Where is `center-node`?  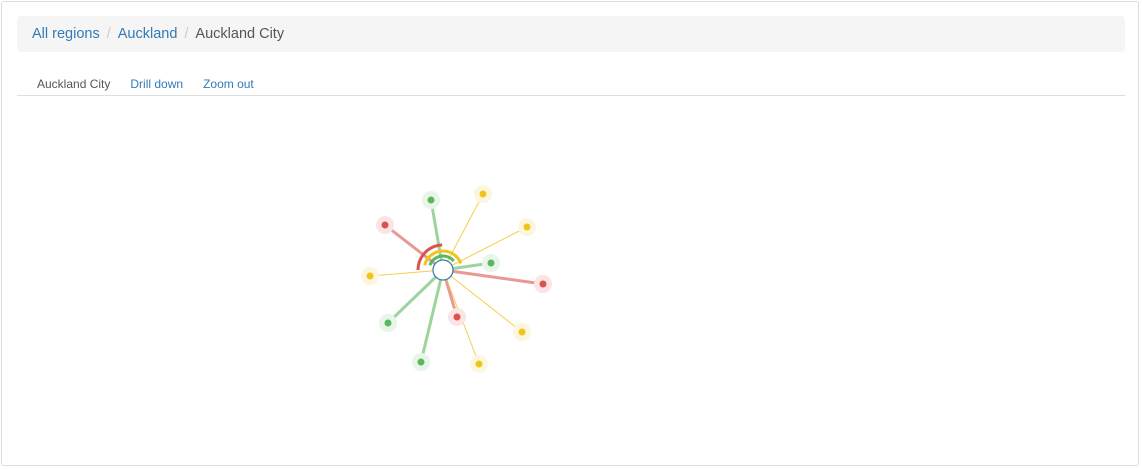 center-node is located at coordinates (443, 270).